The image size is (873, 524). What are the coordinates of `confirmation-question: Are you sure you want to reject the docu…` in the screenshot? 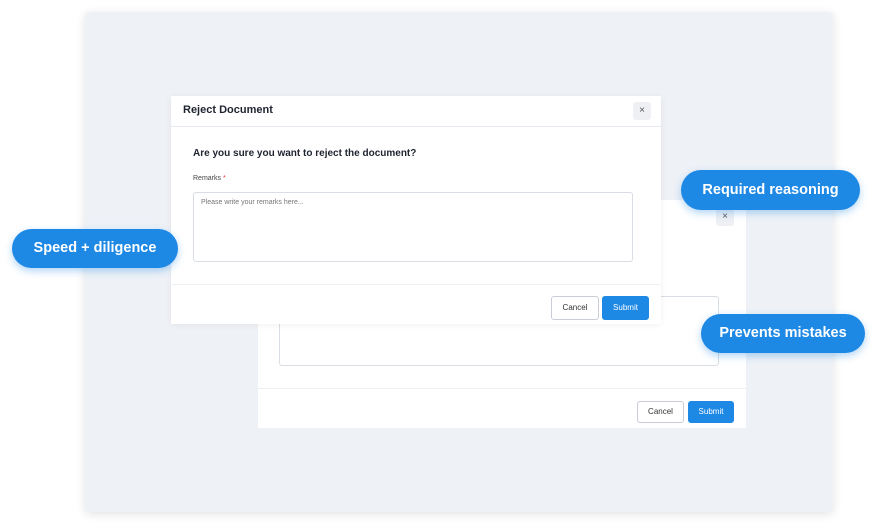 It's located at (305, 153).